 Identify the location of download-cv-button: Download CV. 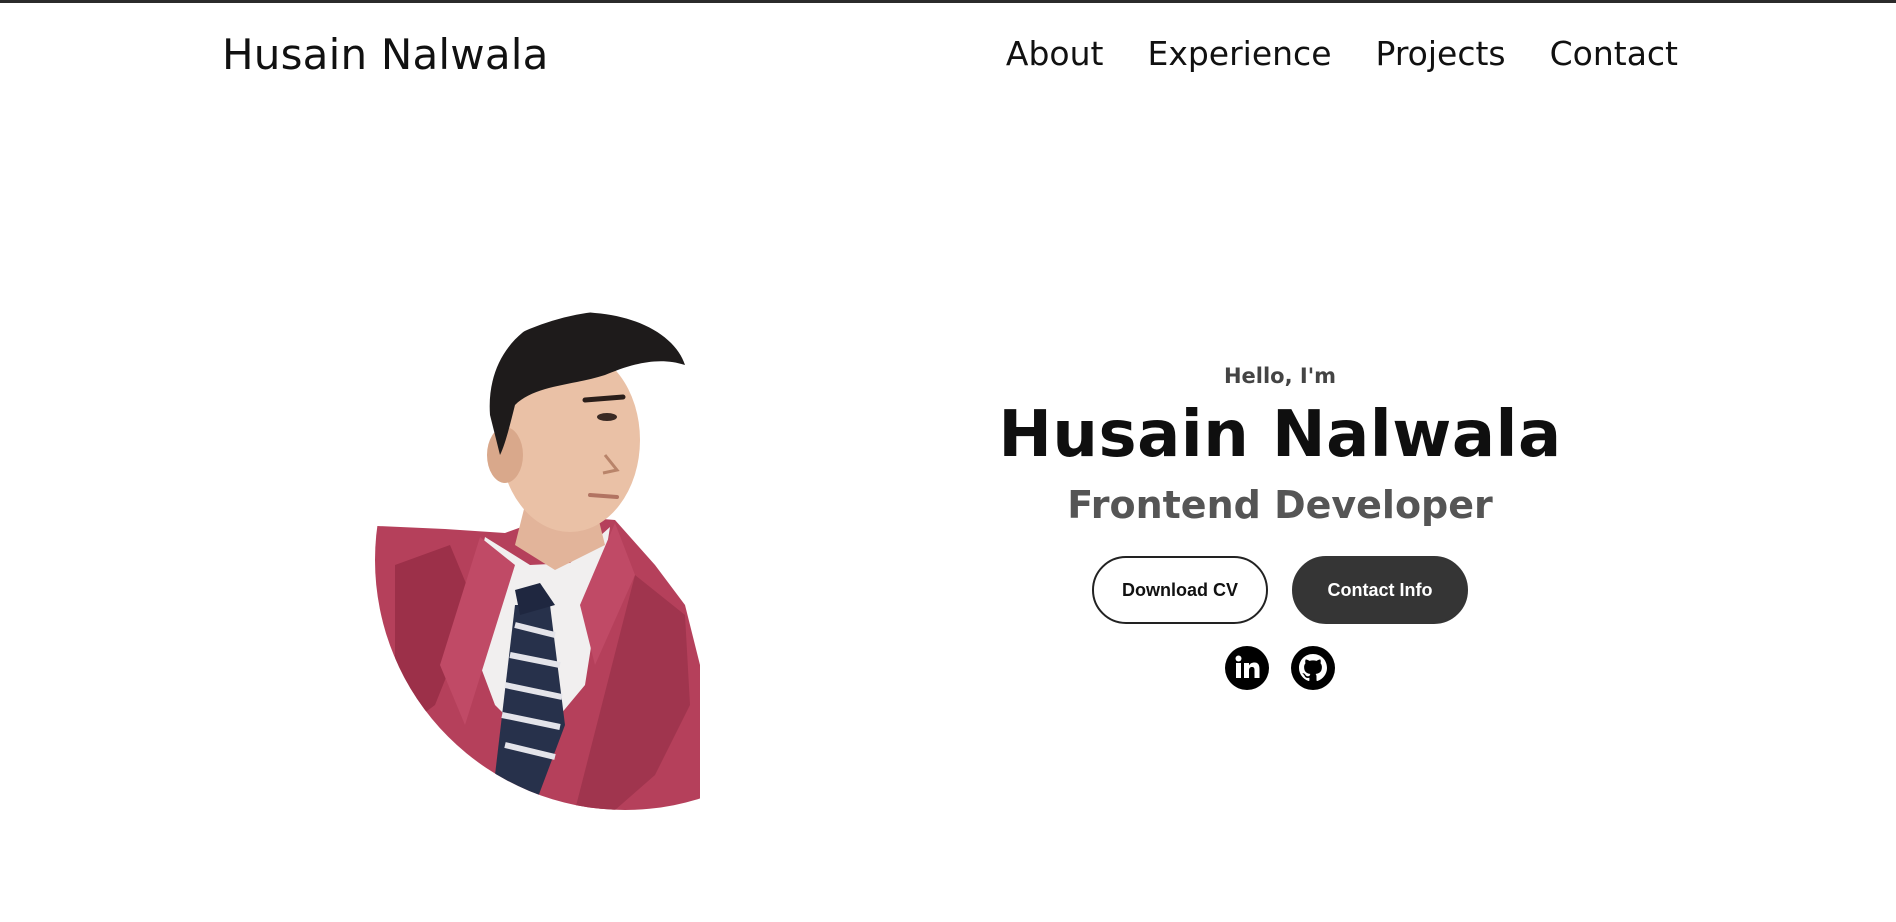
(1180, 590).